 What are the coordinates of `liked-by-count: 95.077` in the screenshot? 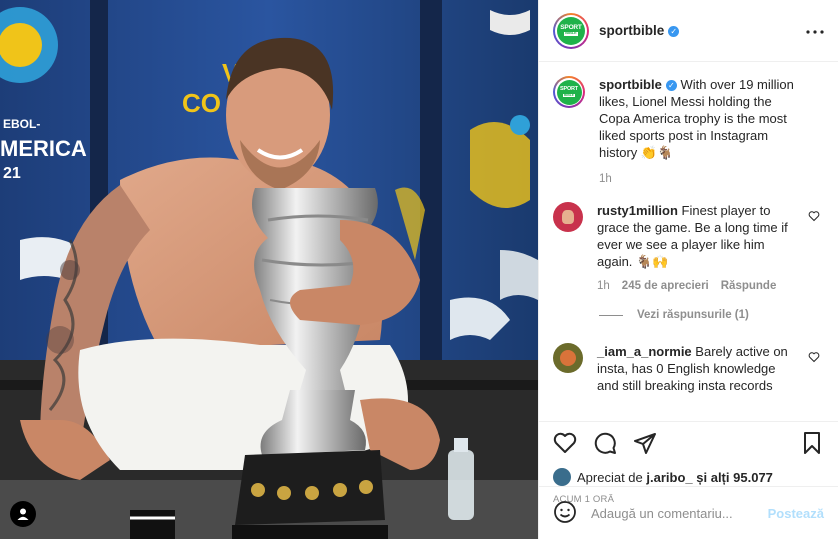 It's located at (753, 477).